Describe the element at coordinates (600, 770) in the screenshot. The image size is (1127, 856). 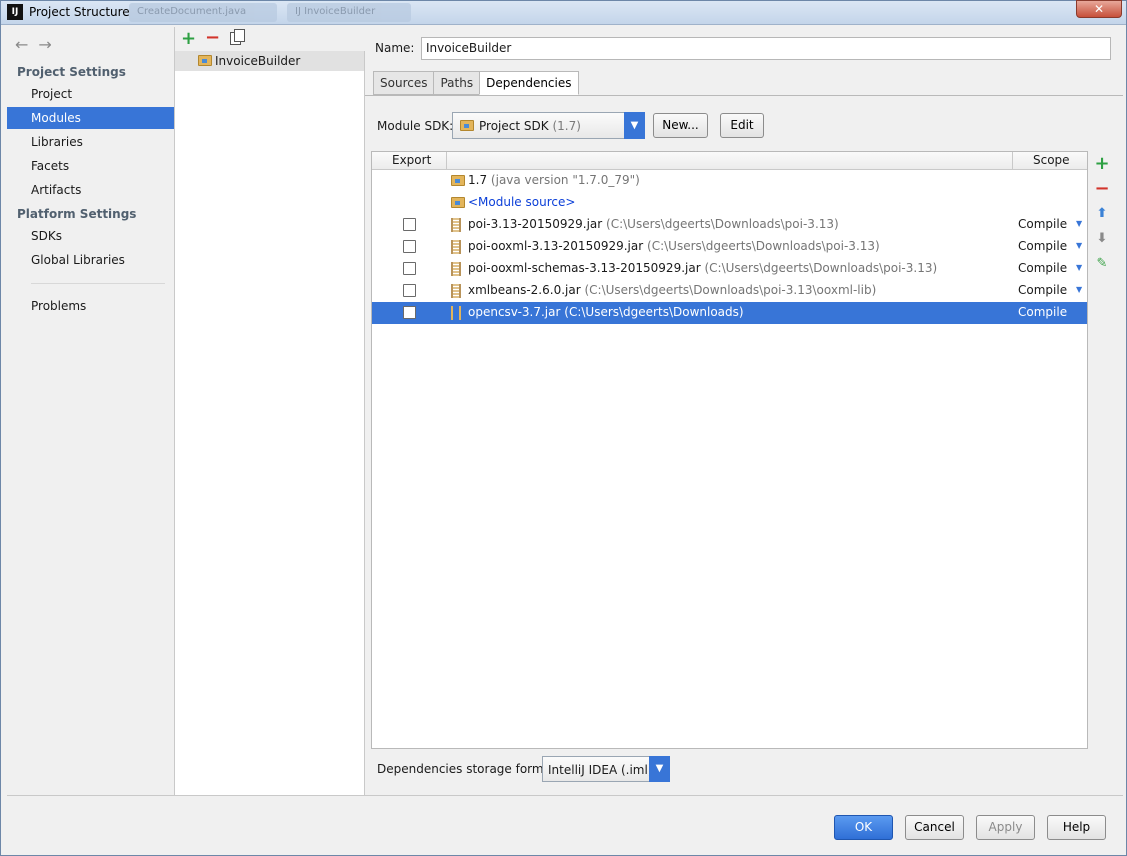
I see `storage-format-value: IntelliJ IDEA (.iml)` at that location.